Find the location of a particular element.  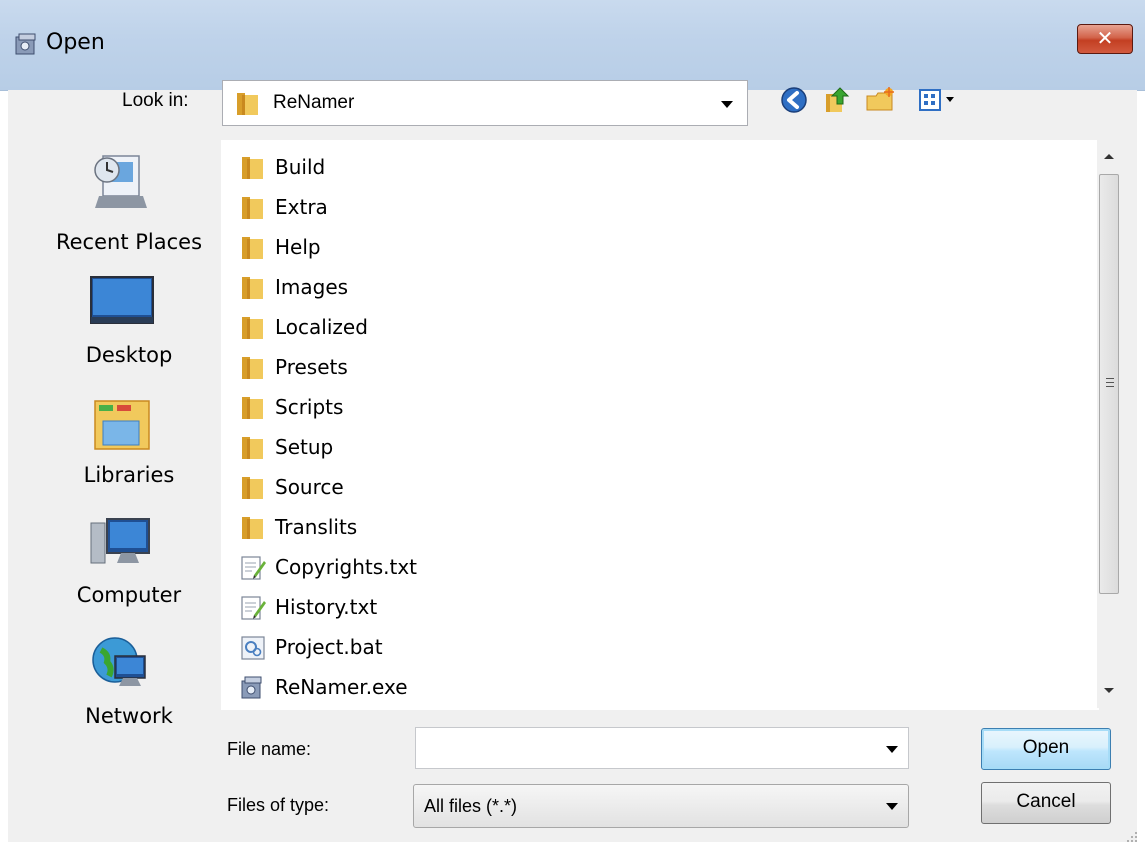

file-name: Copyrights.txt is located at coordinates (346, 567).